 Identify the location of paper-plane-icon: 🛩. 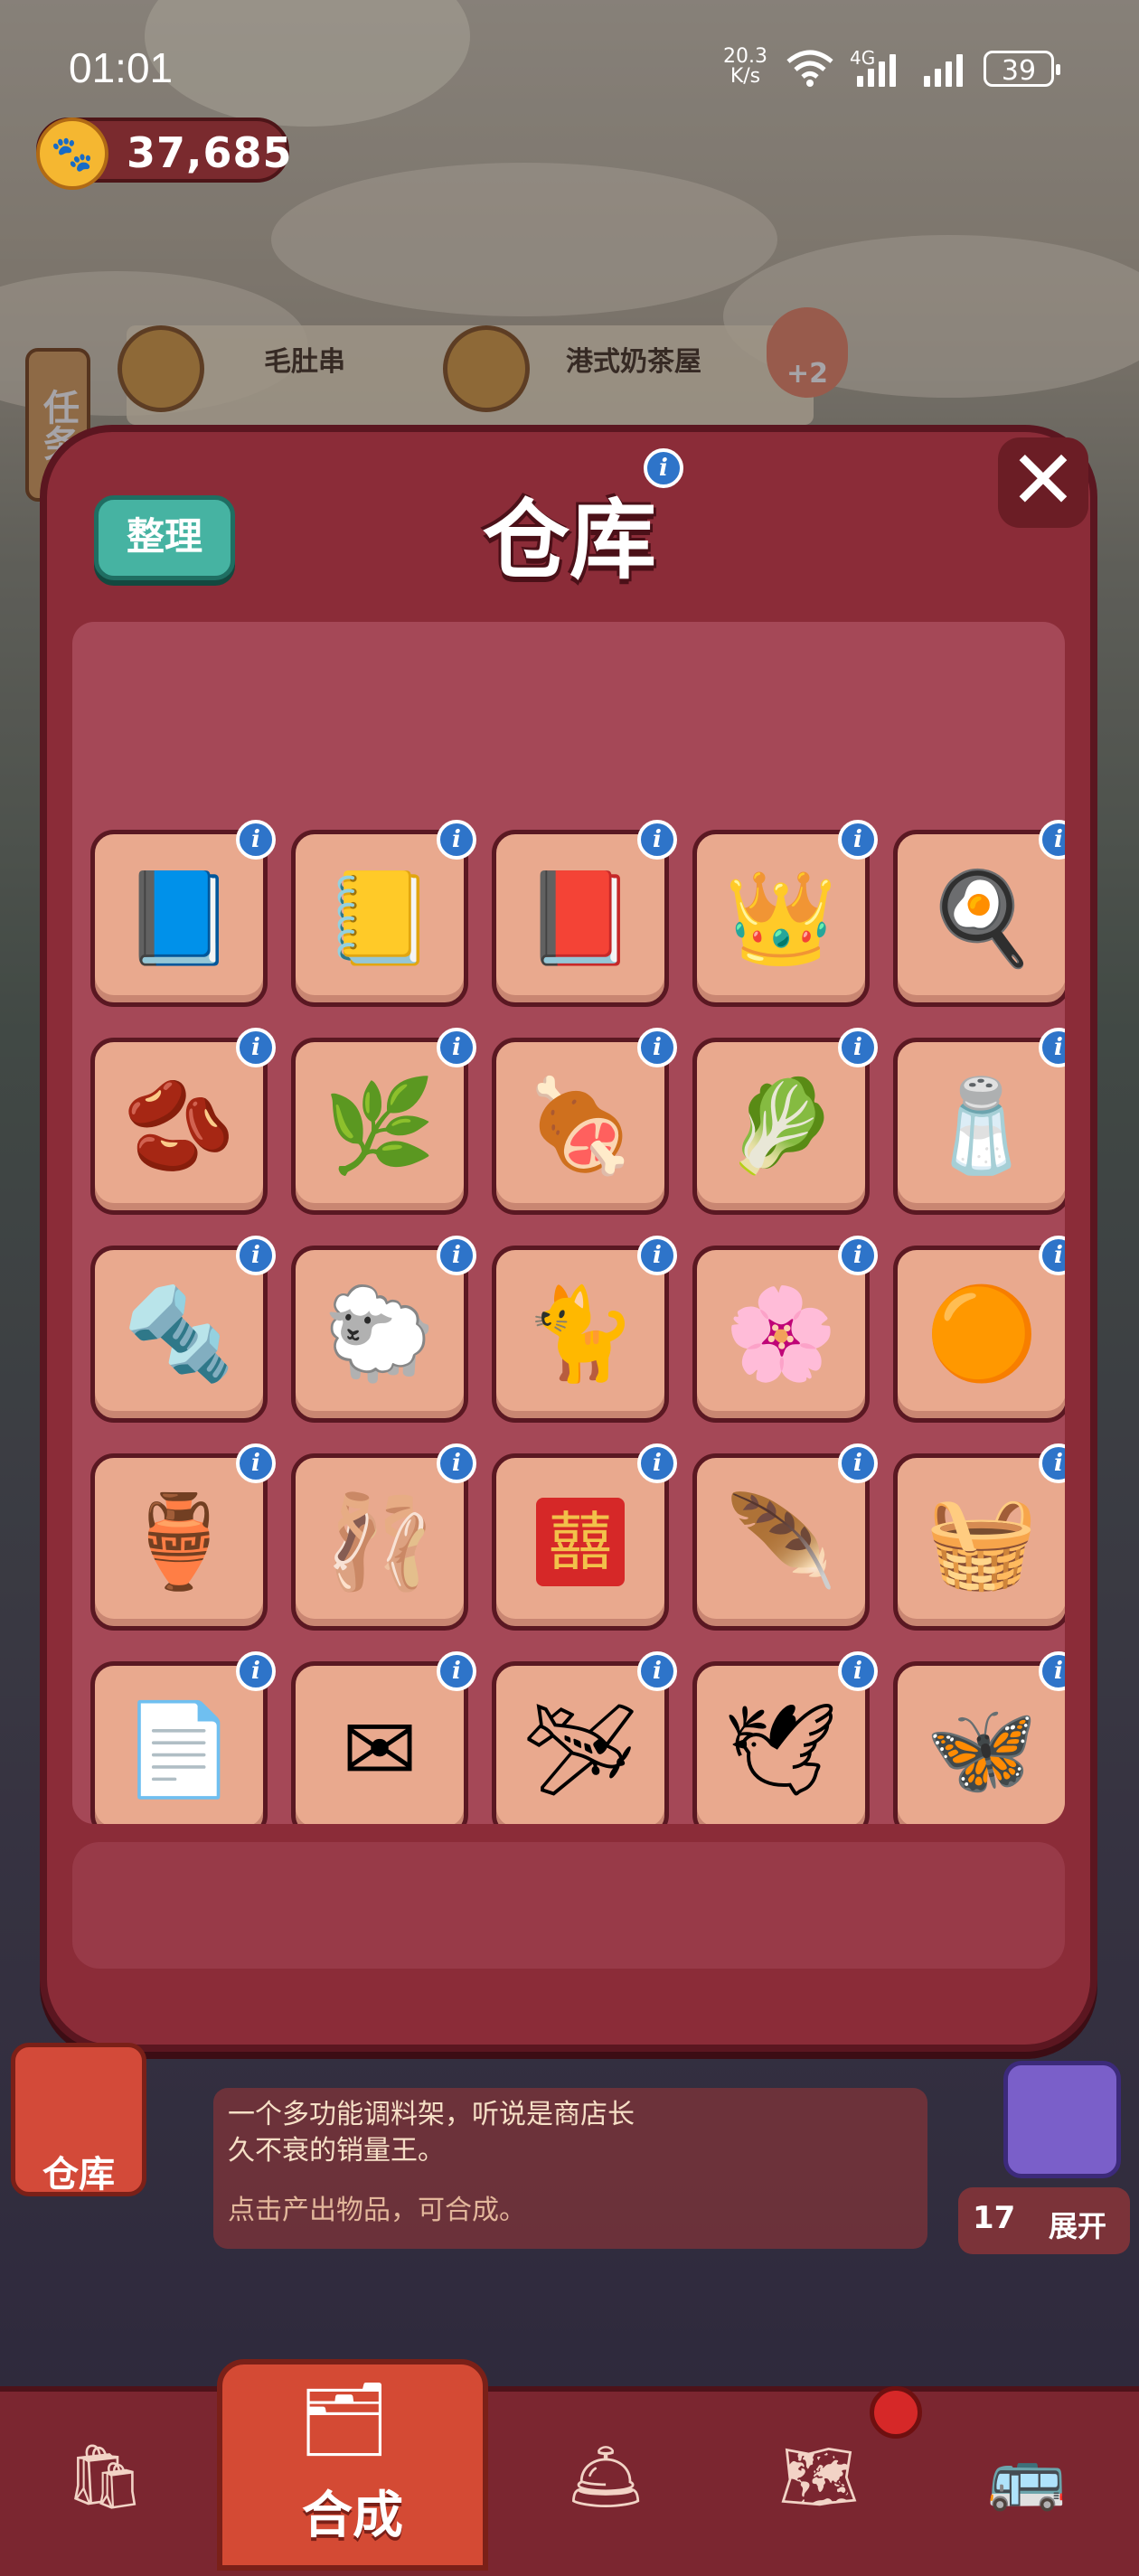
(580, 1750).